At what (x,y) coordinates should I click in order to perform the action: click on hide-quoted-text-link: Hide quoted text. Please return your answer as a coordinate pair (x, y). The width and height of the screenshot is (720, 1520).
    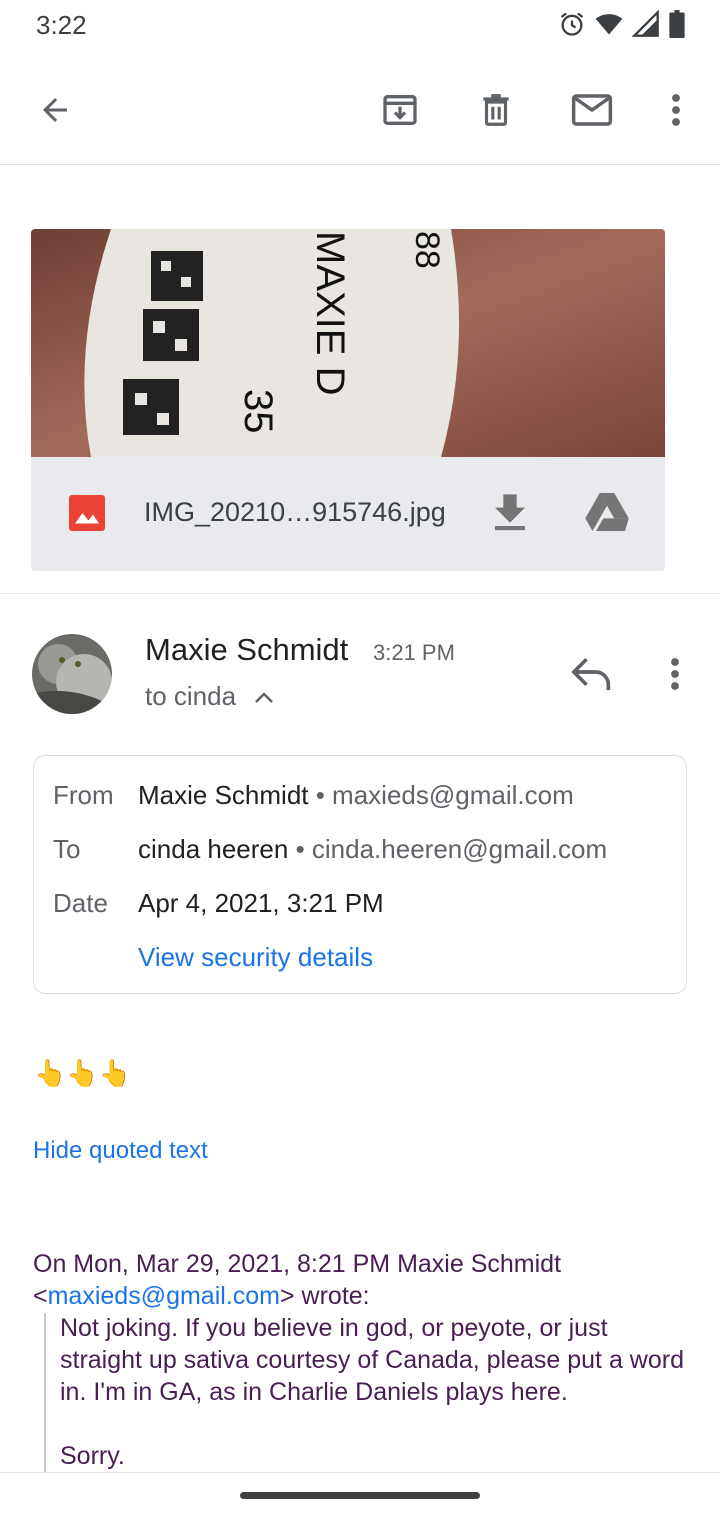
    Looking at the image, I should click on (120, 1151).